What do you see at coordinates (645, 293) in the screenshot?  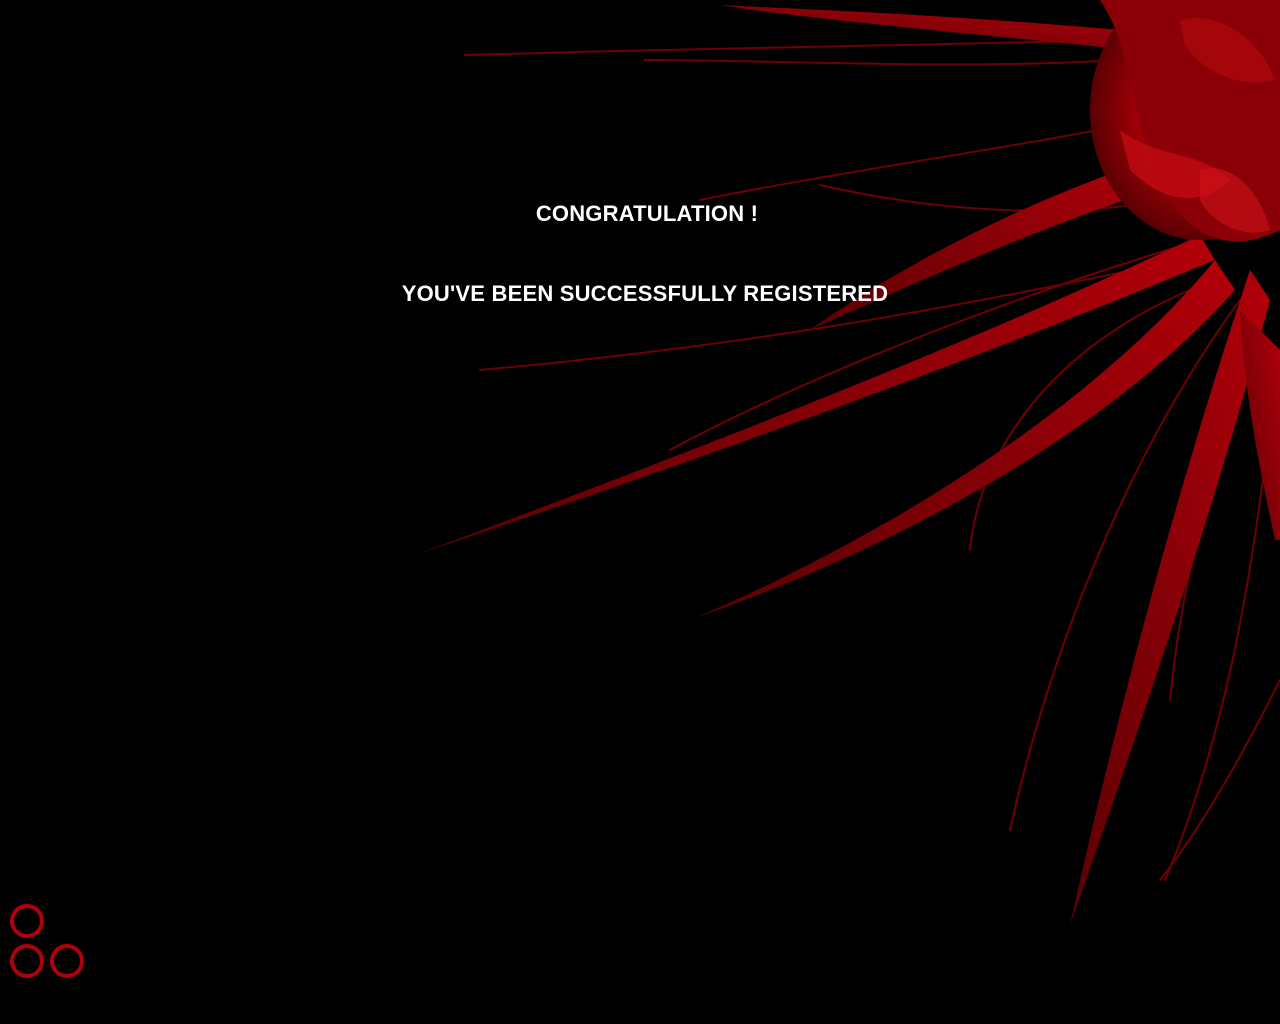 I see `success-message: YOU'VE BEEN SUCCESSFULLY REGISTERED` at bounding box center [645, 293].